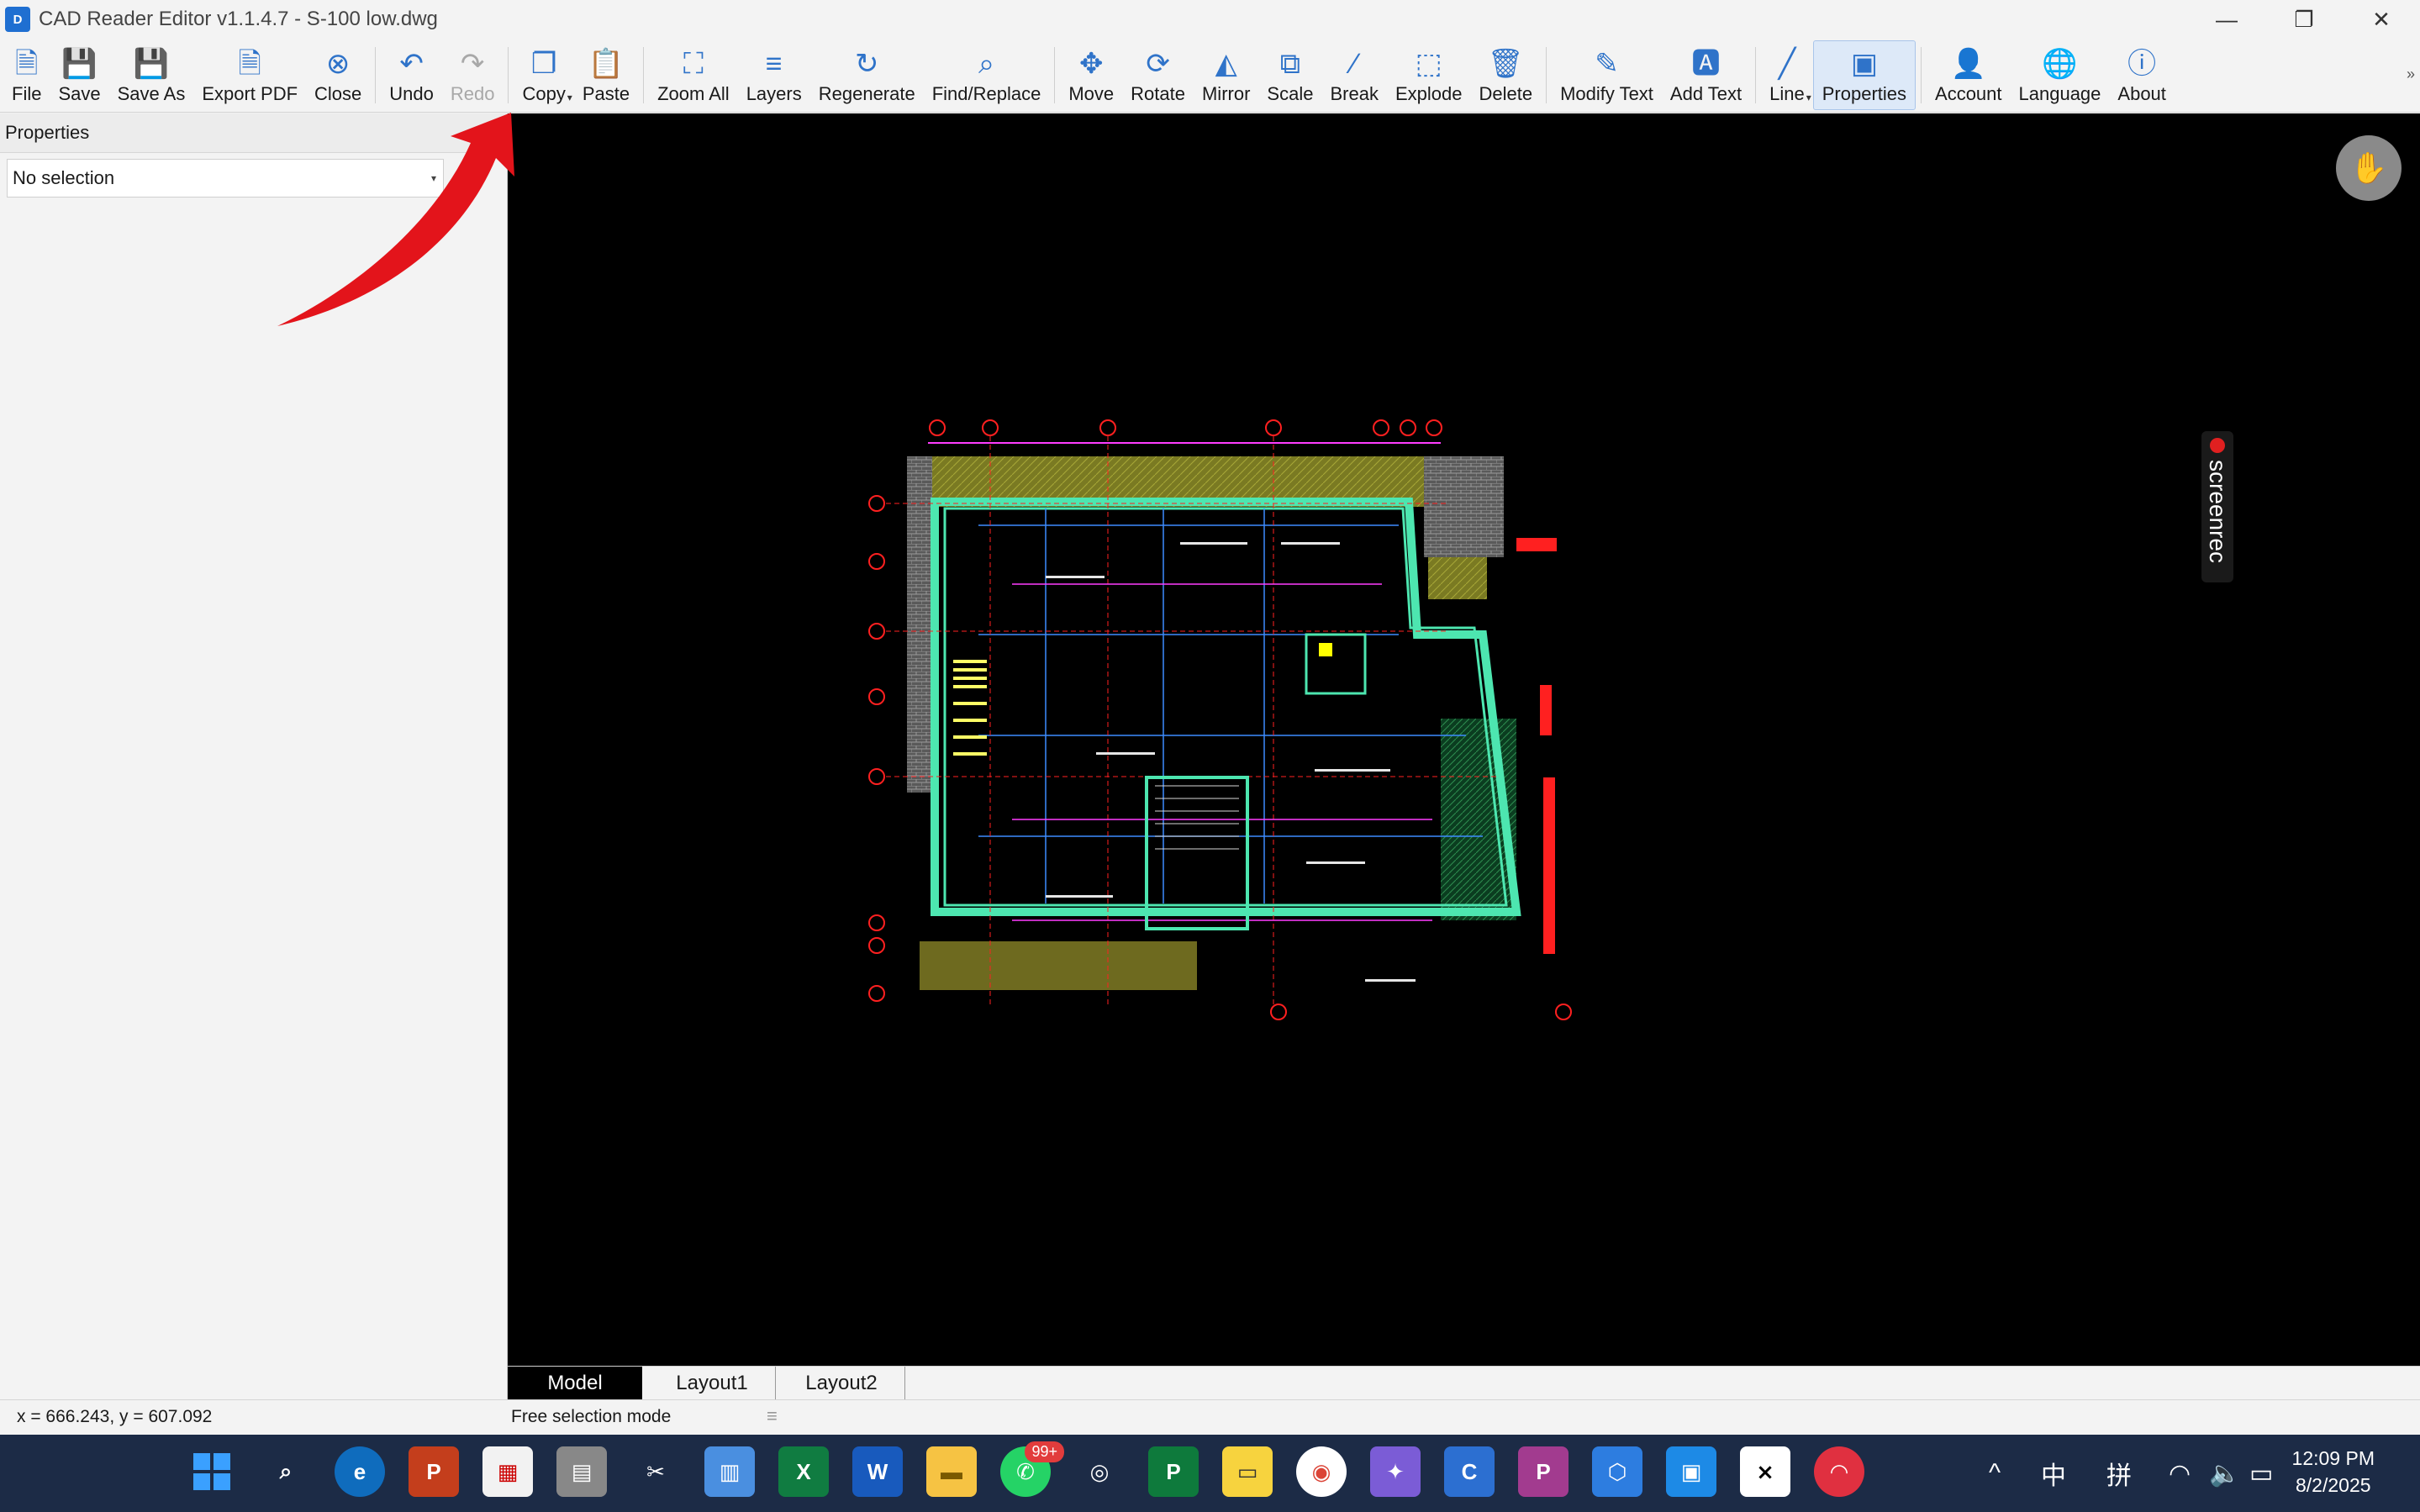 This screenshot has width=2420, height=1512. Describe the element at coordinates (253, 133) in the screenshot. I see `properties-header: Properties` at that location.